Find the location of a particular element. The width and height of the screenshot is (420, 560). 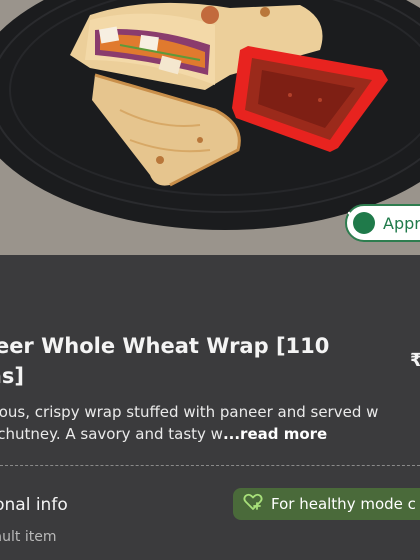

description-line-2: of chutney. A savory and tasty w is located at coordinates (111, 434).